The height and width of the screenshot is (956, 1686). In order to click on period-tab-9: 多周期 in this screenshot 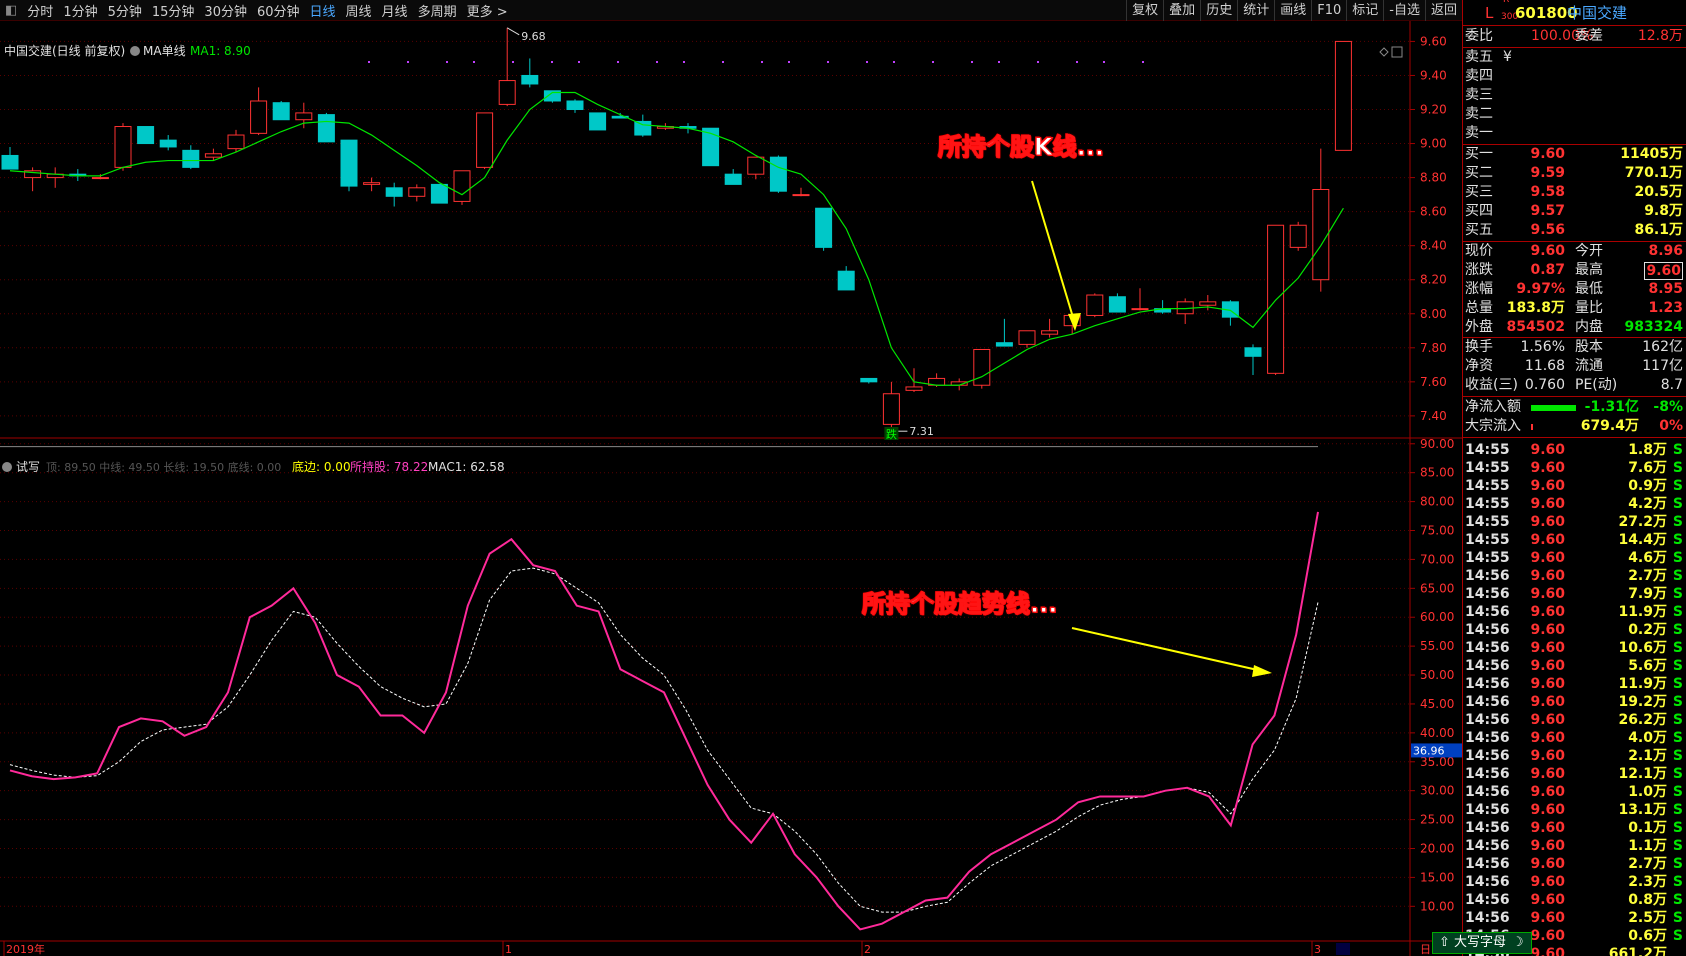, I will do `click(437, 10)`.